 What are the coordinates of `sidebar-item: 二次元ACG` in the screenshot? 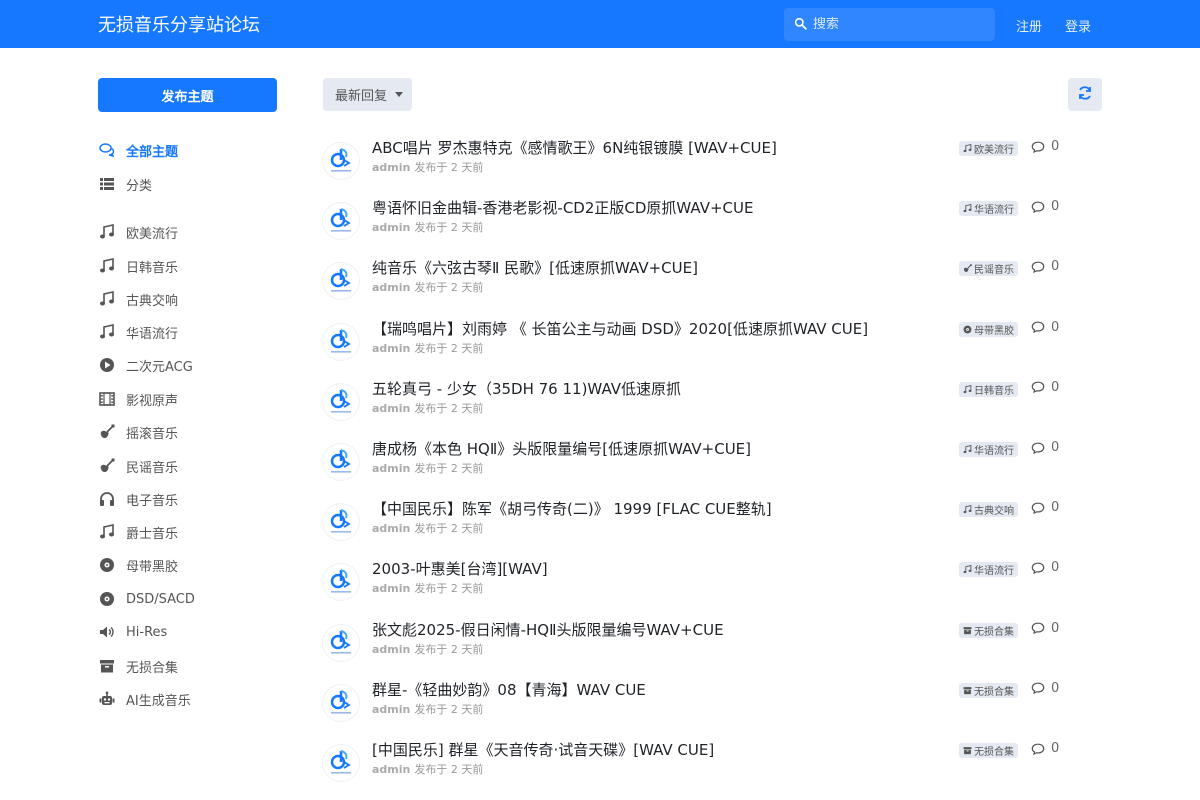 It's located at (145, 365).